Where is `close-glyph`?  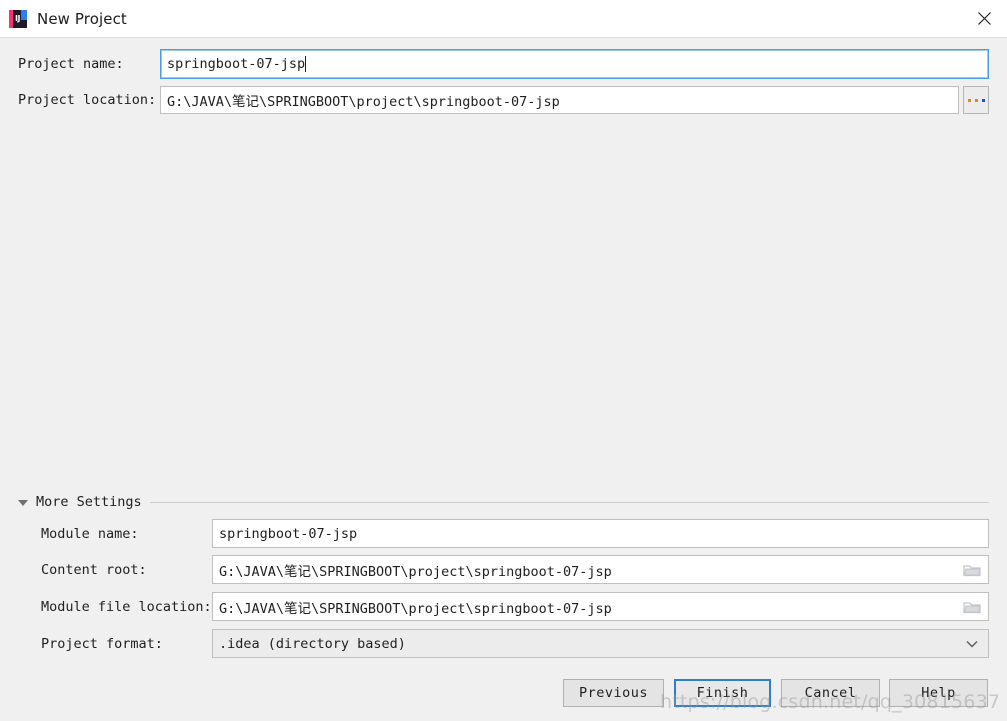 close-glyph is located at coordinates (984, 18).